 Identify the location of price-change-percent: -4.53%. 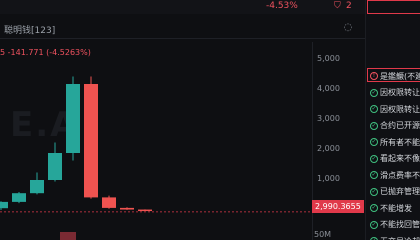
(282, 6).